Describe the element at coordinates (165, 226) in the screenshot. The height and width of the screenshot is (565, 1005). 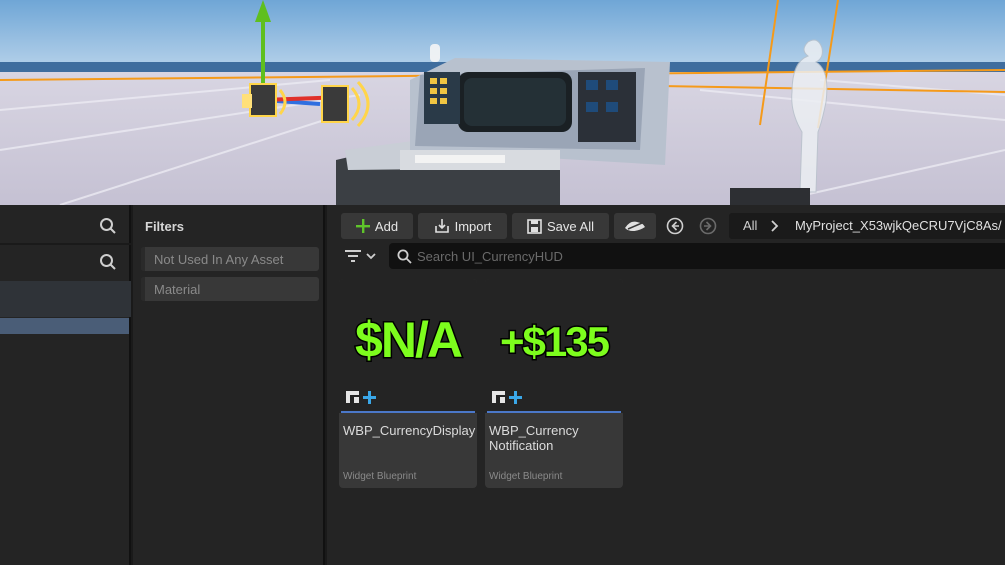
I see `filters-title: Filters` at that location.